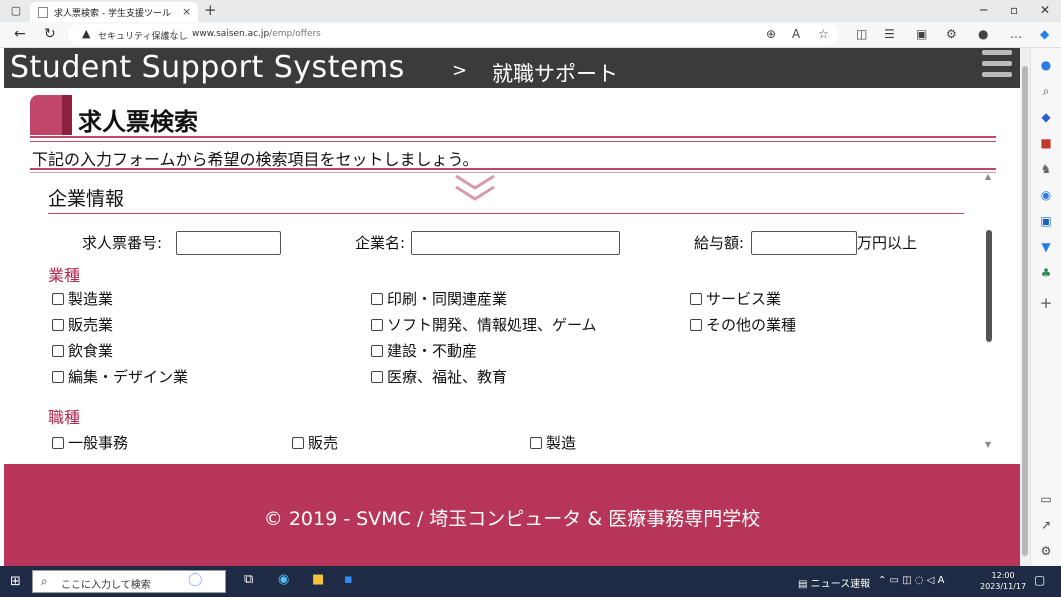  What do you see at coordinates (513, 172) in the screenshot?
I see `intro-underline-thin` at bounding box center [513, 172].